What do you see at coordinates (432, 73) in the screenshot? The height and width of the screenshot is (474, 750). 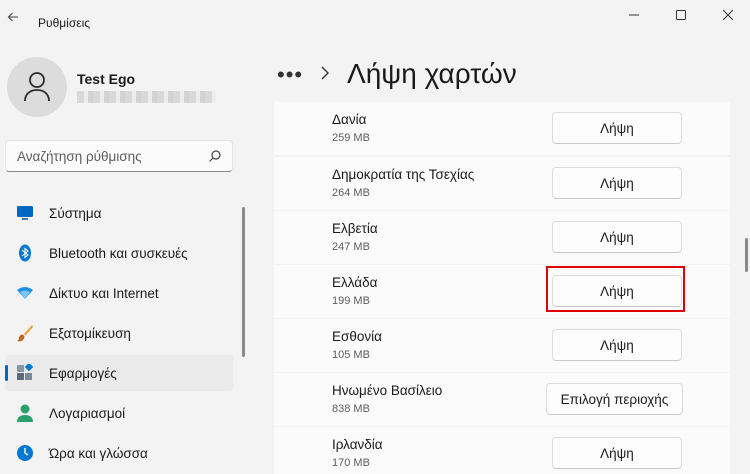 I see `page-title: Λήψη χαρτών` at bounding box center [432, 73].